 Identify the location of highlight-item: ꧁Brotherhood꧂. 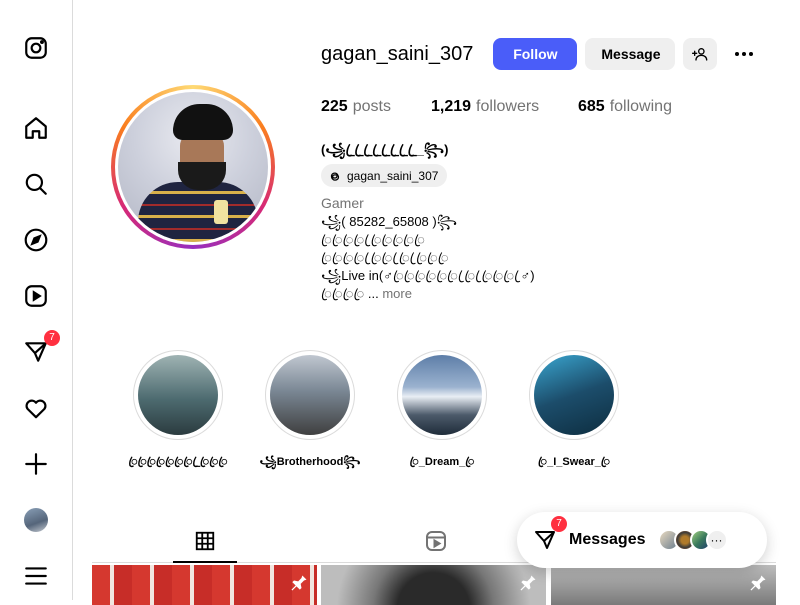
(310, 413).